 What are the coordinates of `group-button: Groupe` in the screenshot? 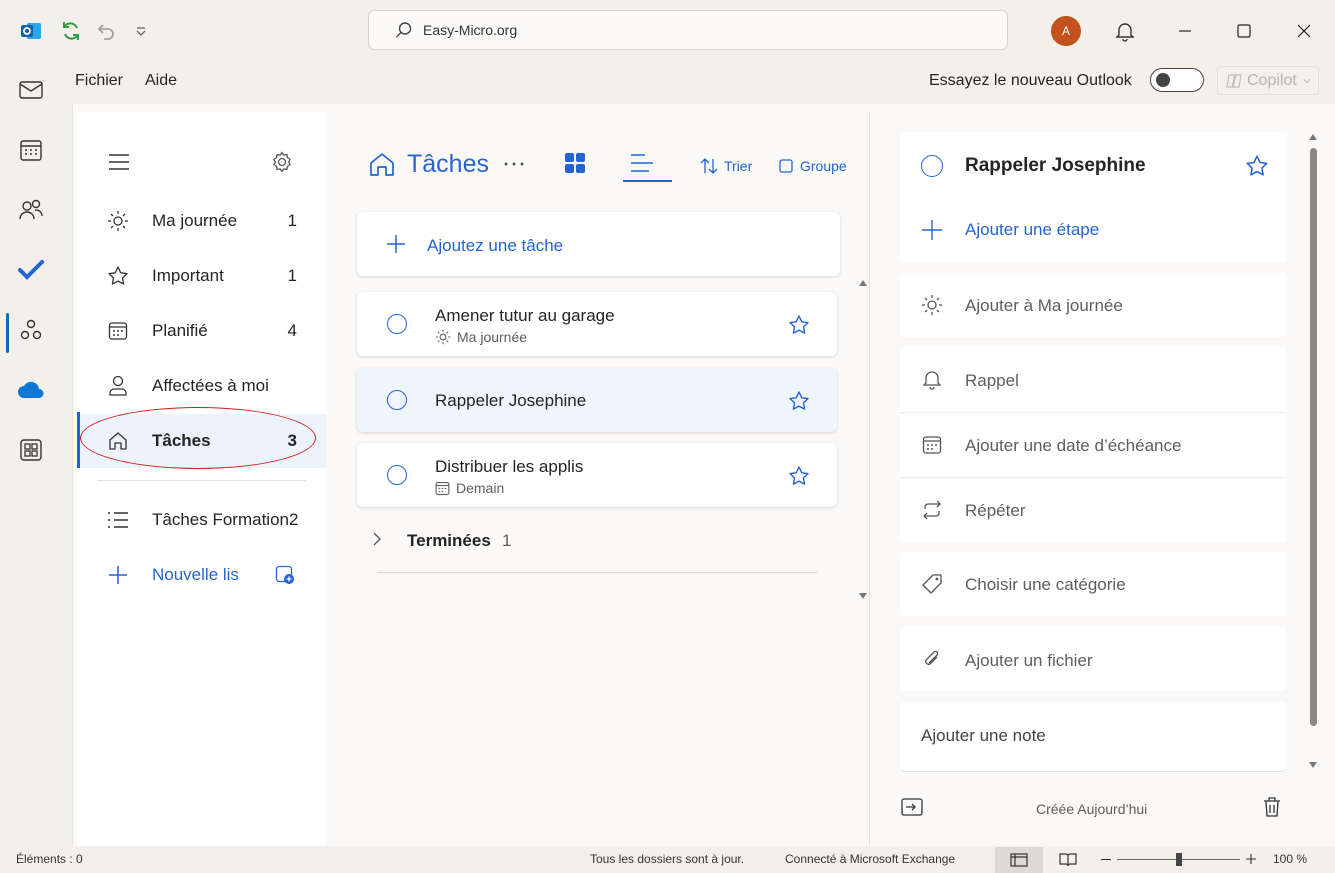 It's located at (813, 166).